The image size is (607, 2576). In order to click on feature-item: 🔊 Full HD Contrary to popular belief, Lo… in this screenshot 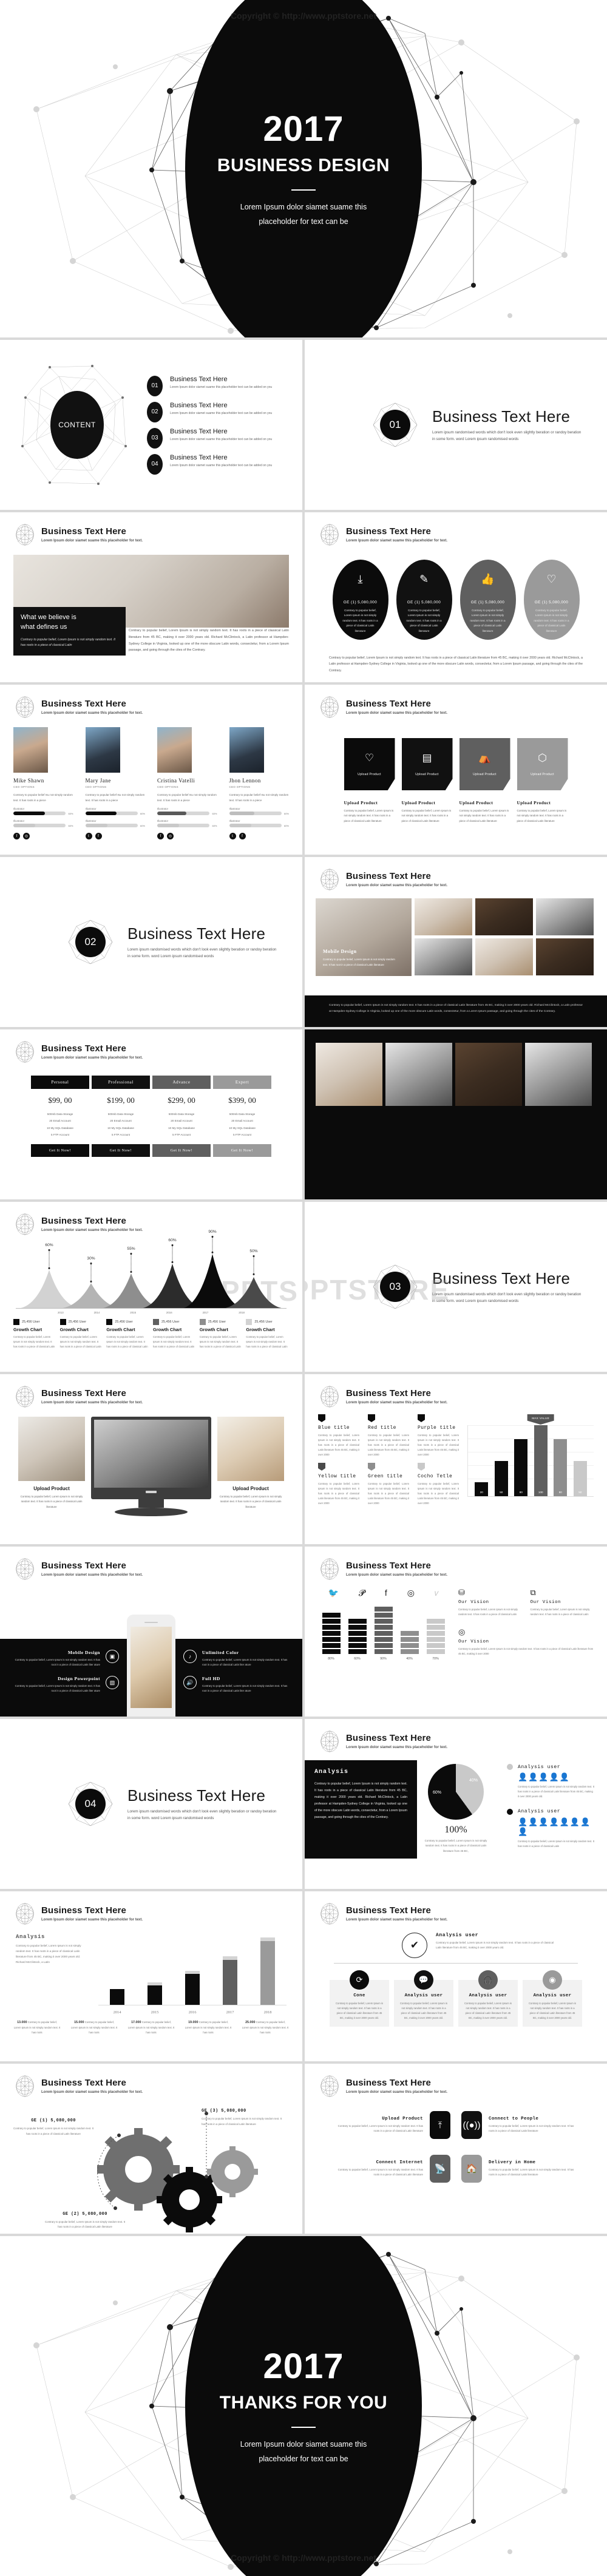, I will do `click(238, 1685)`.